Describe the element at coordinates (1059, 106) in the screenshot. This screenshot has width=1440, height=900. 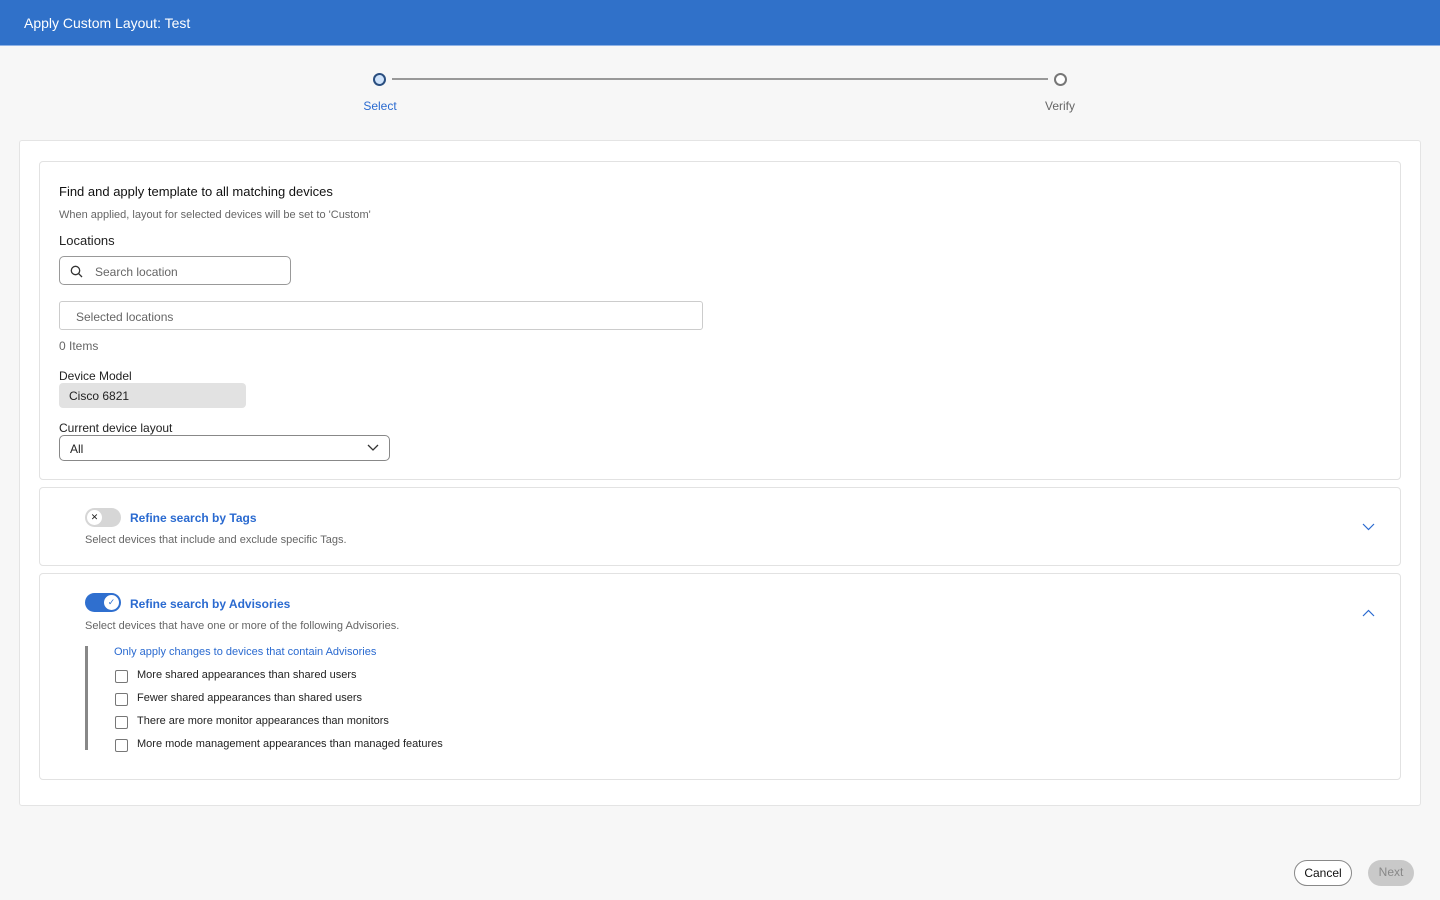
I see `step-verify-label: Verify` at that location.